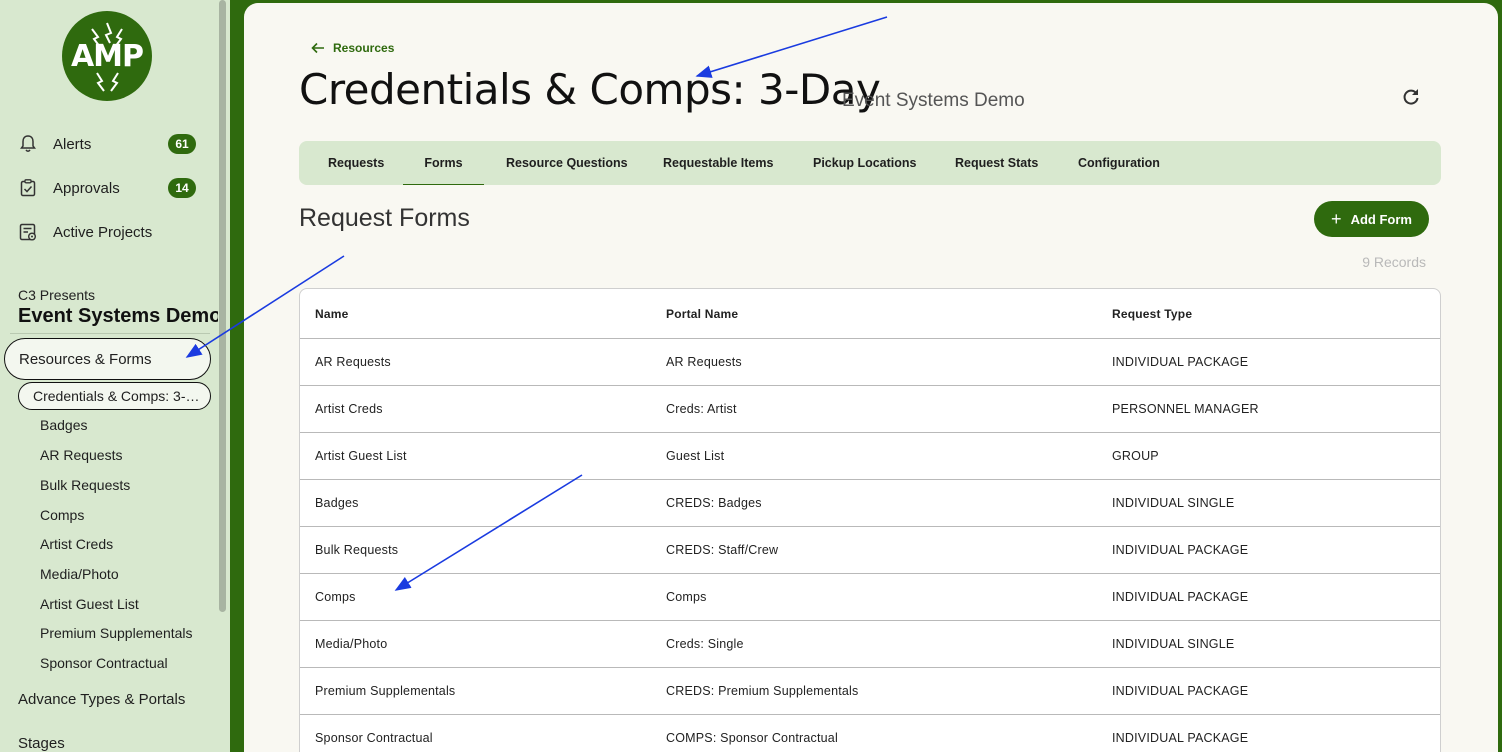 This screenshot has width=1502, height=752. What do you see at coordinates (384, 218) in the screenshot?
I see `section-title: Request Forms` at bounding box center [384, 218].